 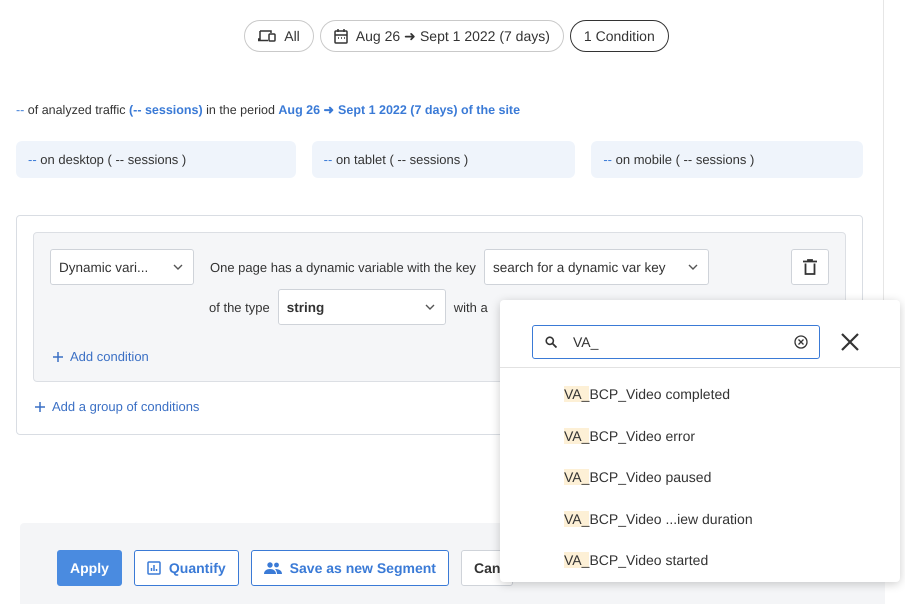 I want to click on devices-icon, so click(x=267, y=36).